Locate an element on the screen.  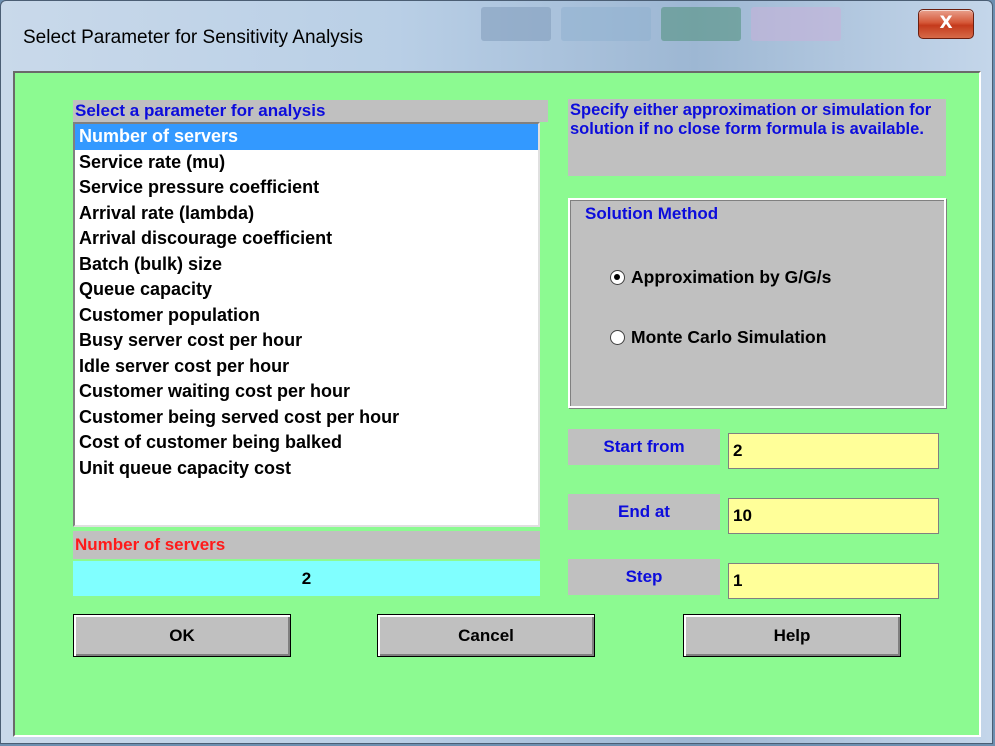
close-button: X is located at coordinates (946, 24).